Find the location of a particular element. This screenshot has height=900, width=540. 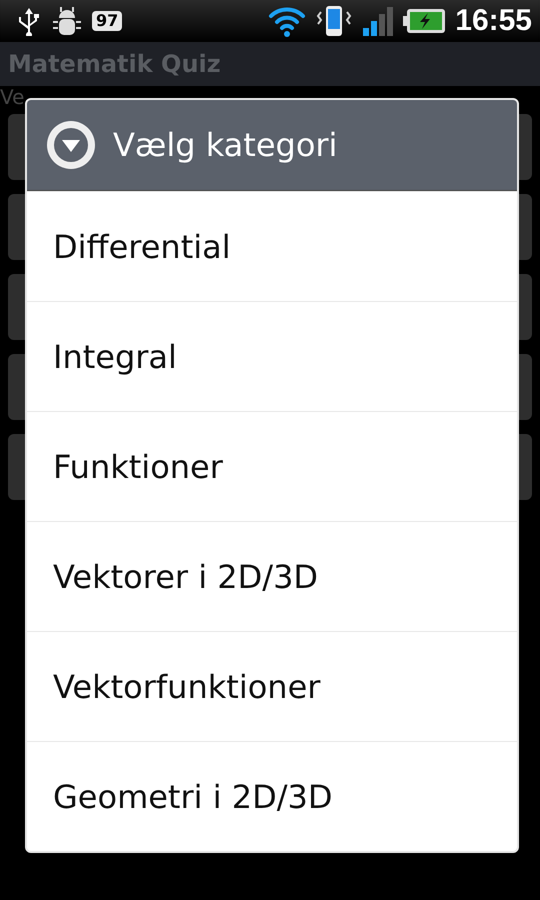

category-item: Differential is located at coordinates (272, 246).